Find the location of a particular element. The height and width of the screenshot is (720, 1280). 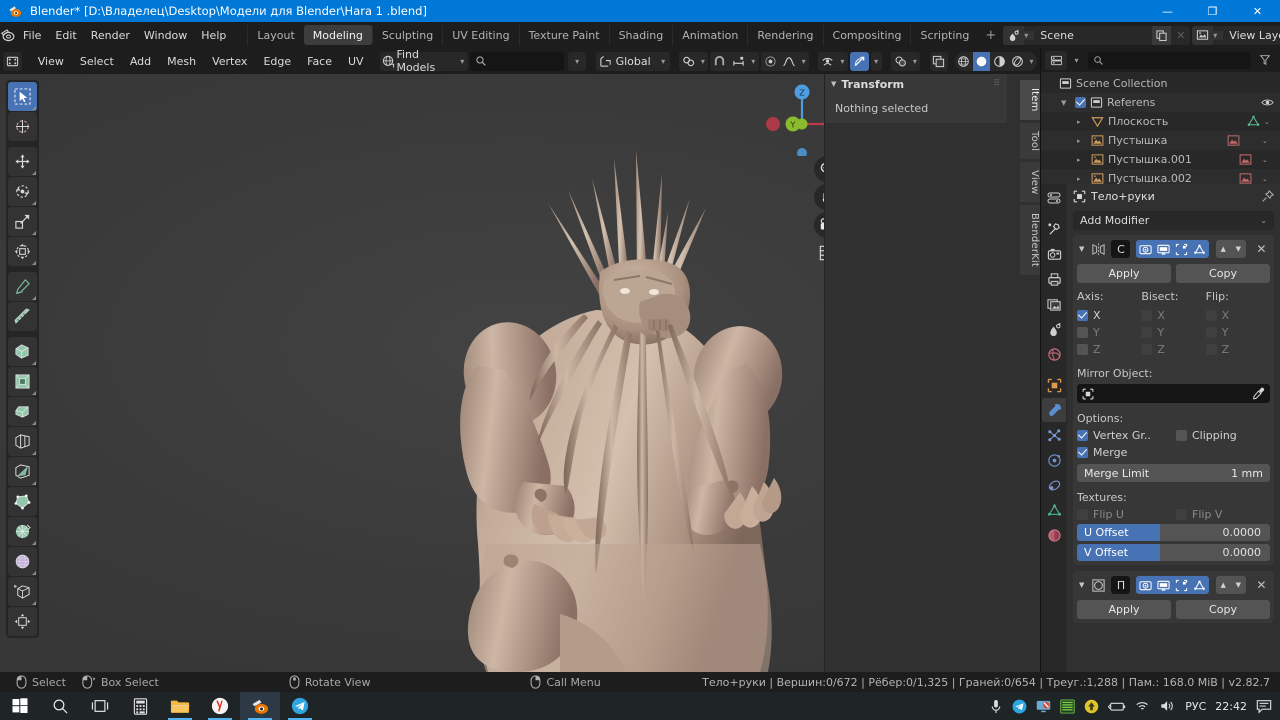

tool-bevel is located at coordinates (22, 411).